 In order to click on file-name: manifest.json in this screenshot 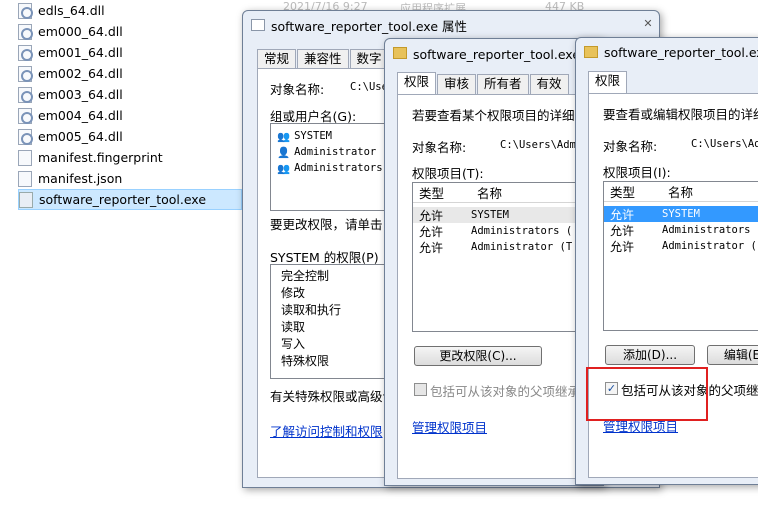, I will do `click(80, 178)`.